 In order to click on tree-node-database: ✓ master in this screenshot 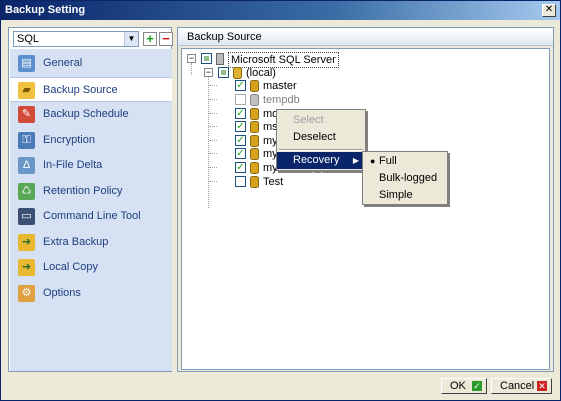, I will do `click(282, 86)`.